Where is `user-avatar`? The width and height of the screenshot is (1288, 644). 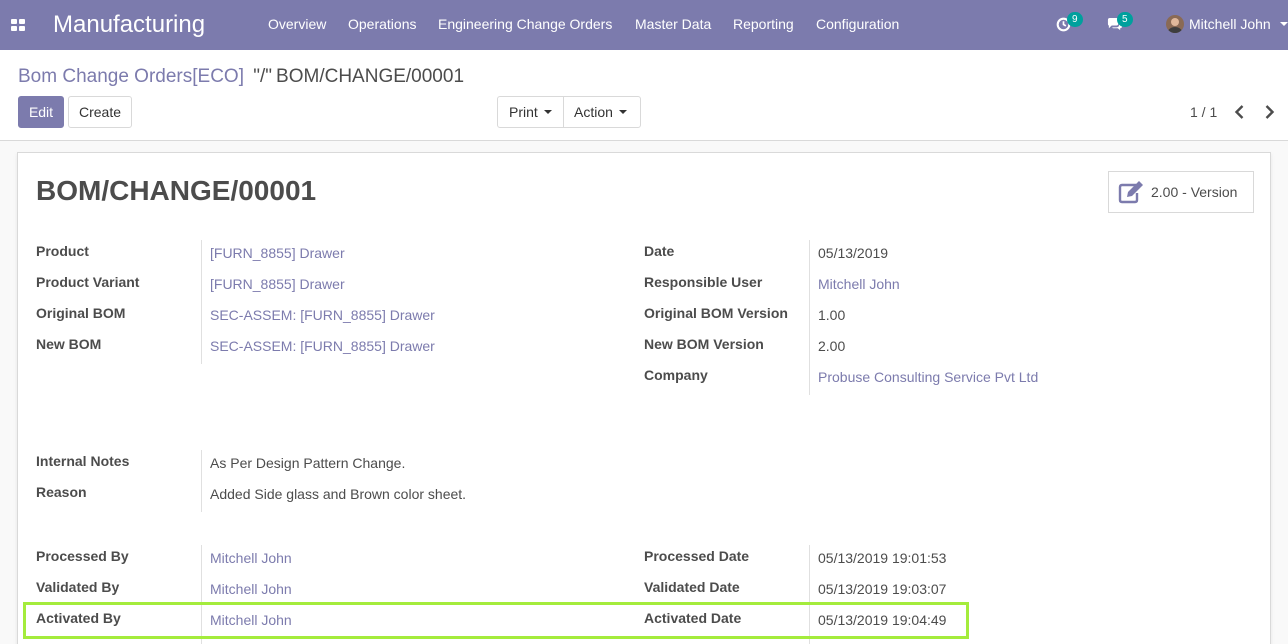 user-avatar is located at coordinates (1175, 24).